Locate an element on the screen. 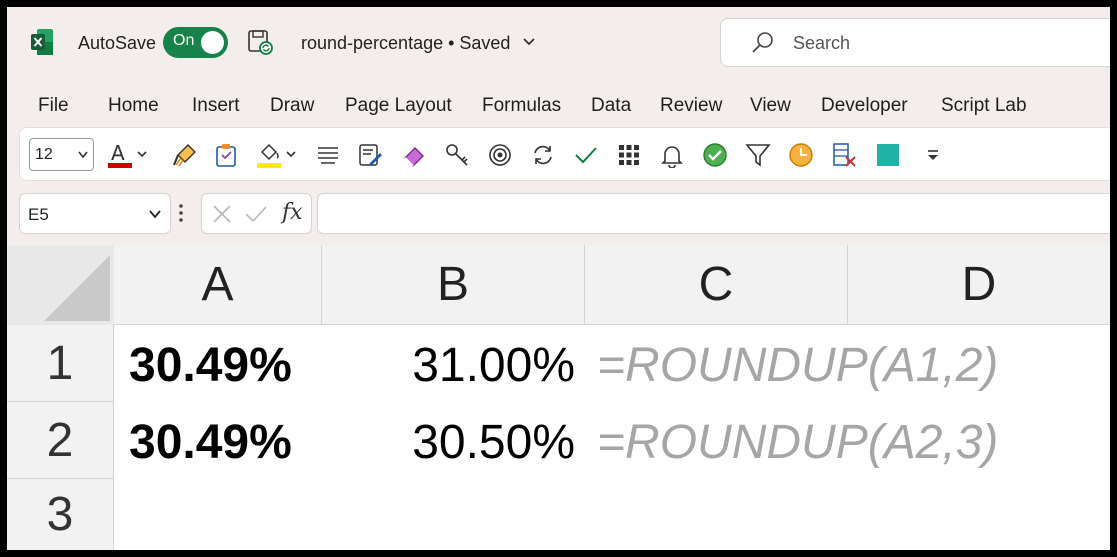  menu-view: View is located at coordinates (770, 106).